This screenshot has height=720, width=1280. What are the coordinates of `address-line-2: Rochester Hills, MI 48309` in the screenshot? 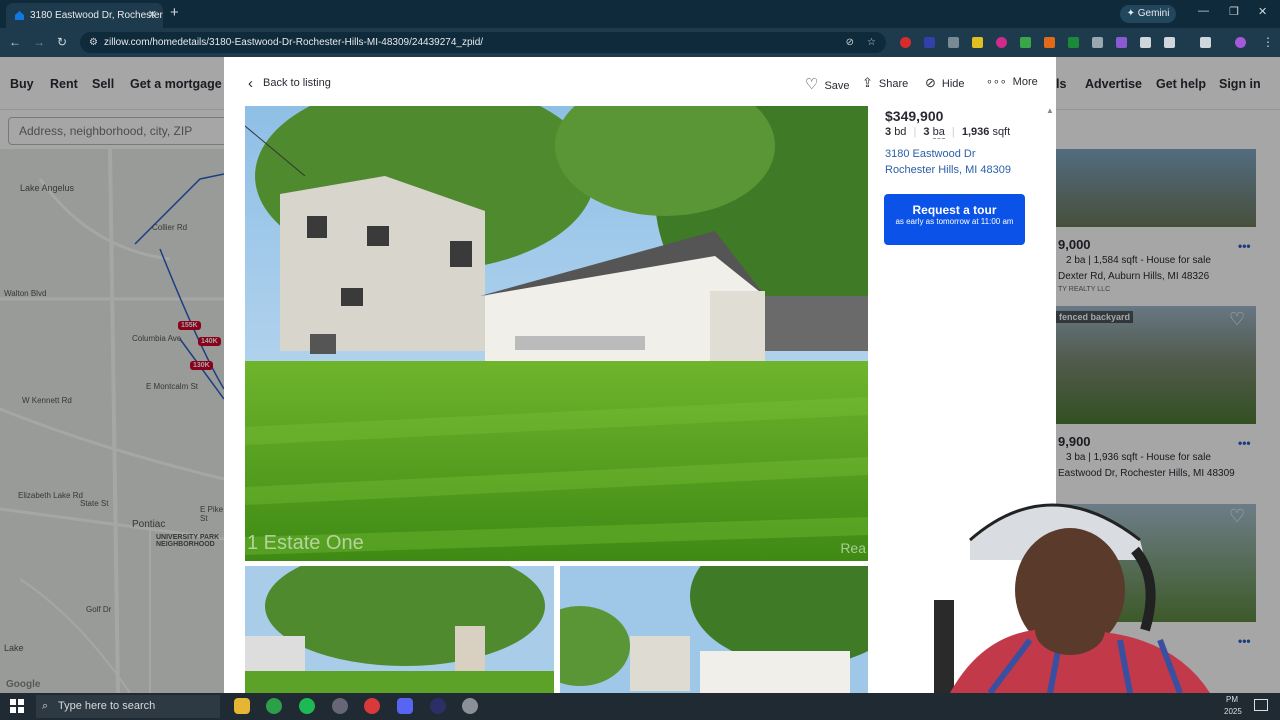 It's located at (948, 170).